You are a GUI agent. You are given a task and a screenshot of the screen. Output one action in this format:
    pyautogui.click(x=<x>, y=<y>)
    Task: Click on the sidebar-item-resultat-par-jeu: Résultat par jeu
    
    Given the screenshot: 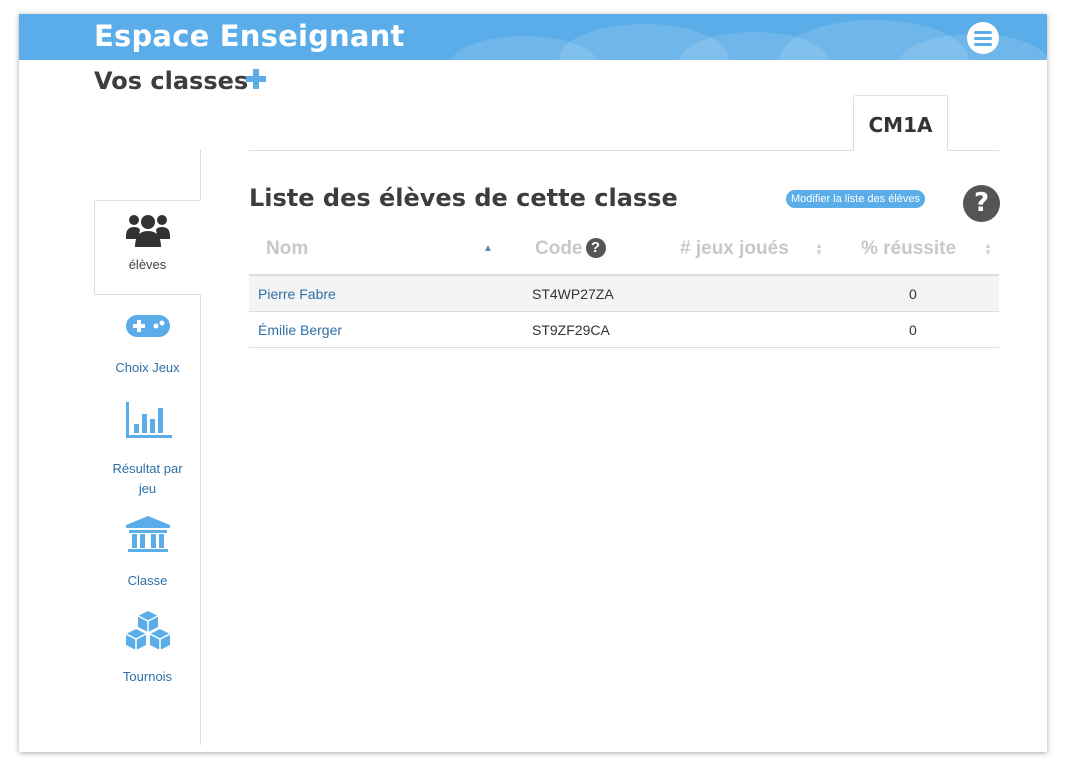 What is the action you would take?
    pyautogui.click(x=147, y=449)
    